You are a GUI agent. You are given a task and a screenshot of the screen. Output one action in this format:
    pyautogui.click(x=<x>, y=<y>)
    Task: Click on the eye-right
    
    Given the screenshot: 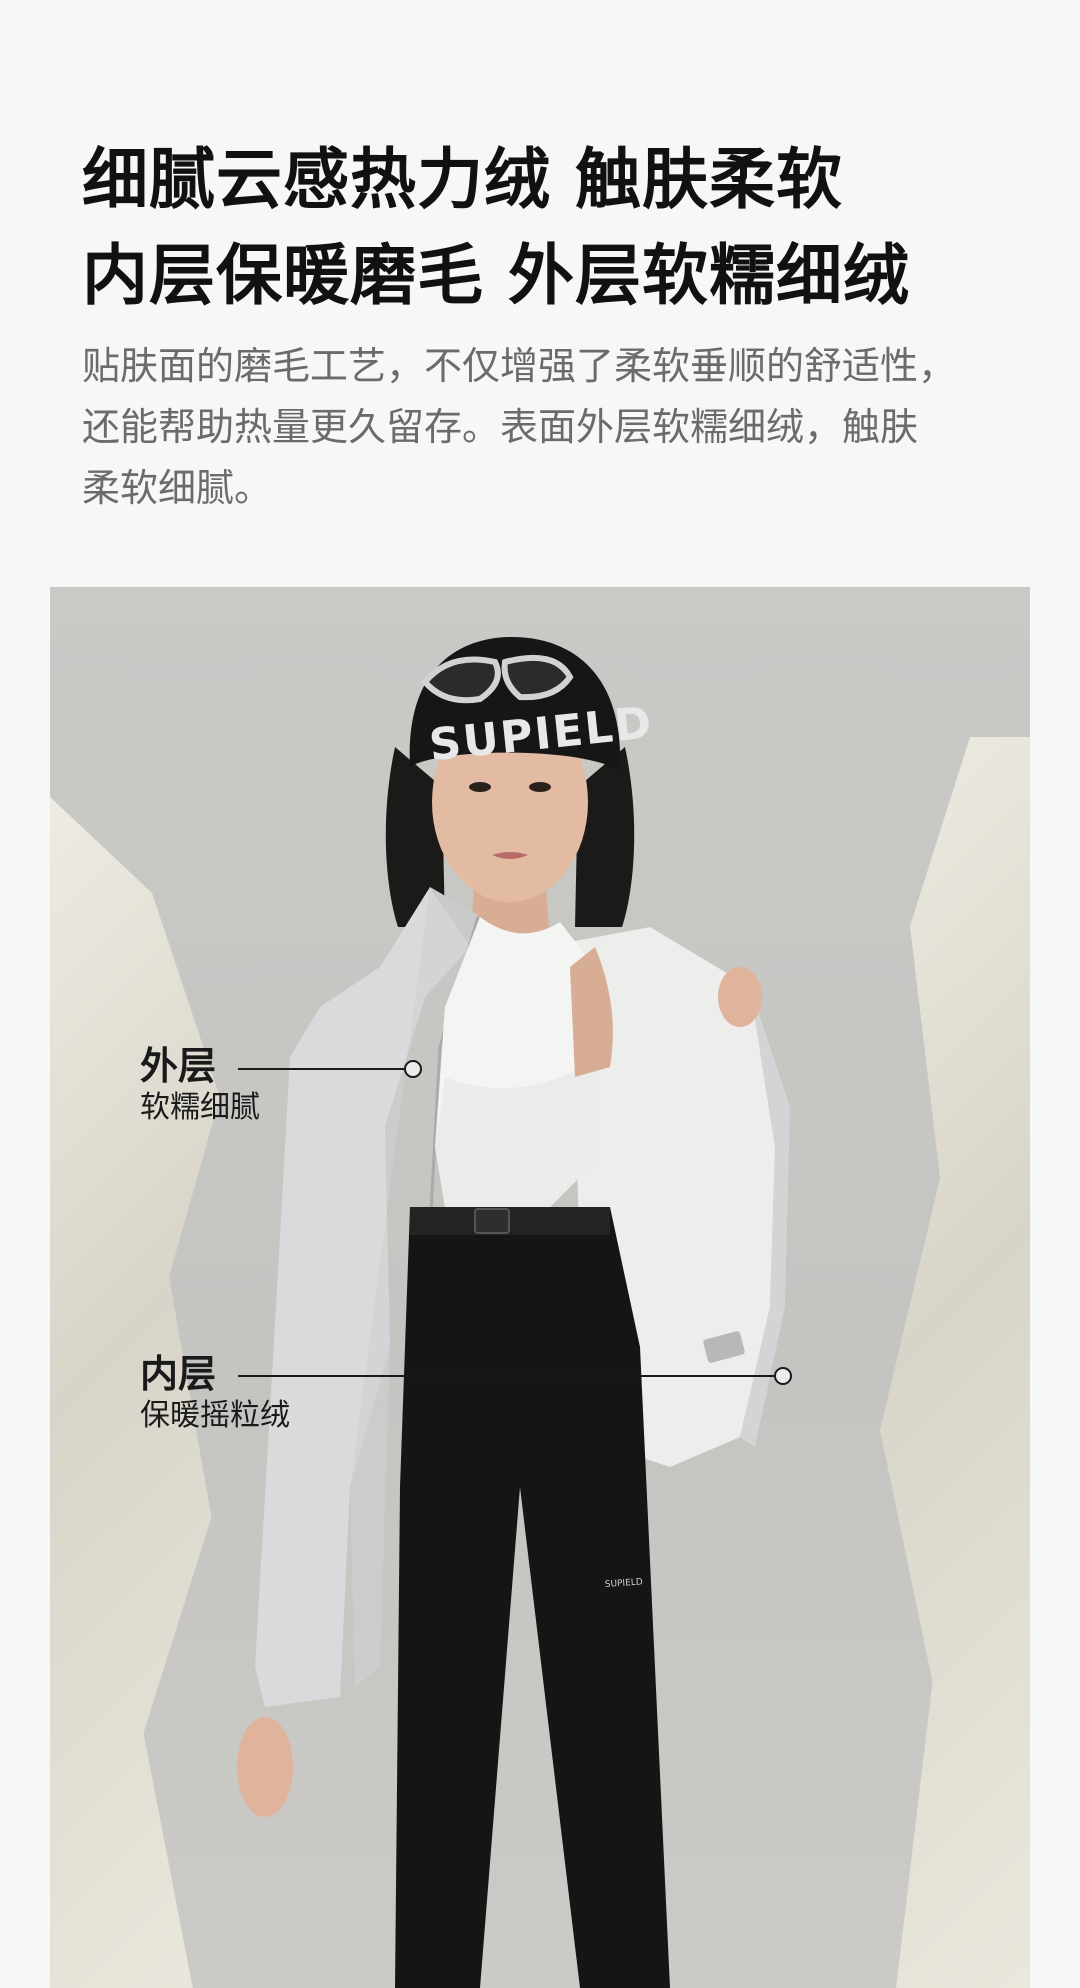 What is the action you would take?
    pyautogui.click(x=540, y=787)
    